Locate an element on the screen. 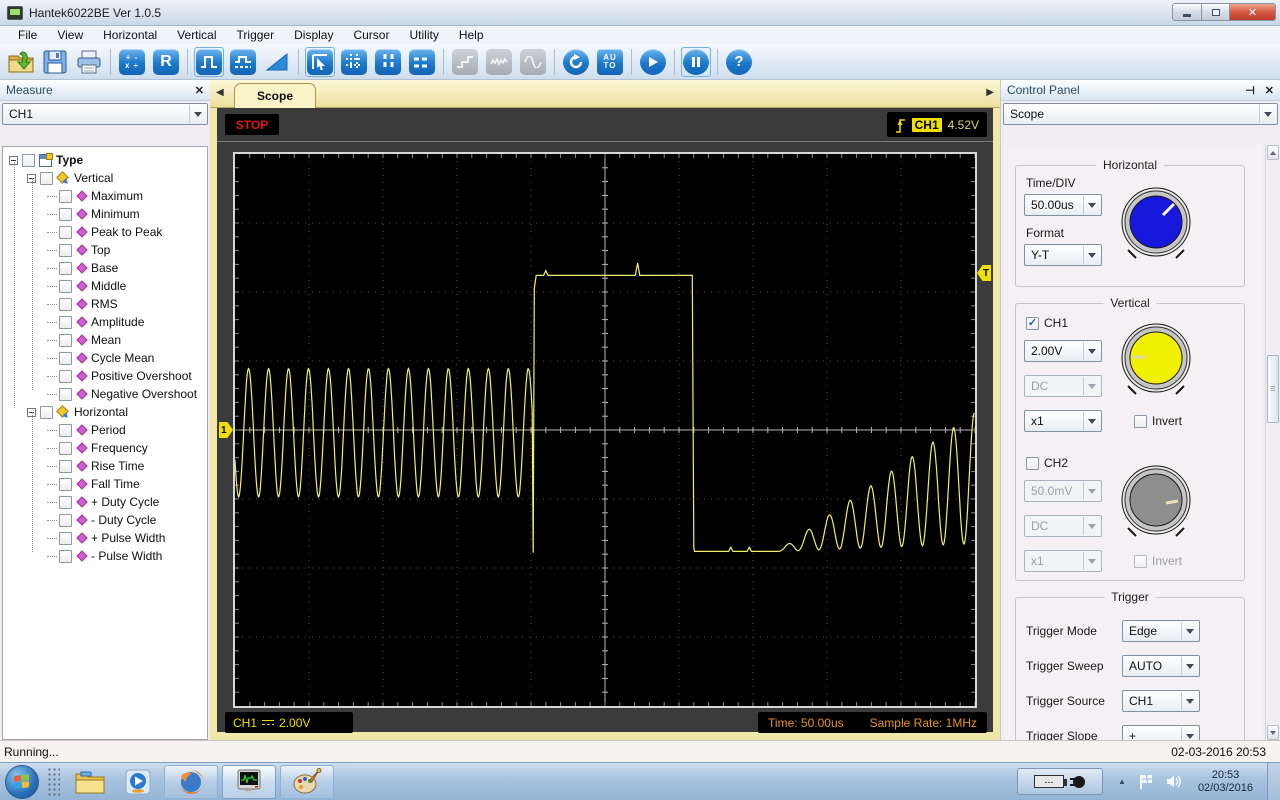  tree-item-period: Period is located at coordinates (105, 430).